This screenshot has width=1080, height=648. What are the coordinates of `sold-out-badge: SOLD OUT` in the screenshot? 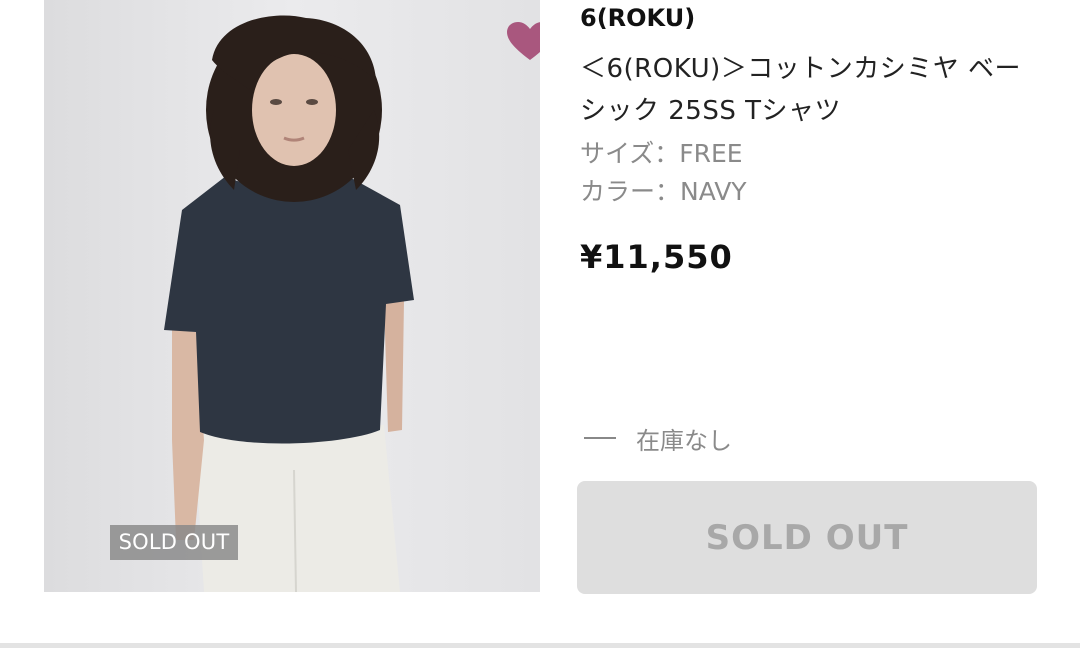 It's located at (174, 542).